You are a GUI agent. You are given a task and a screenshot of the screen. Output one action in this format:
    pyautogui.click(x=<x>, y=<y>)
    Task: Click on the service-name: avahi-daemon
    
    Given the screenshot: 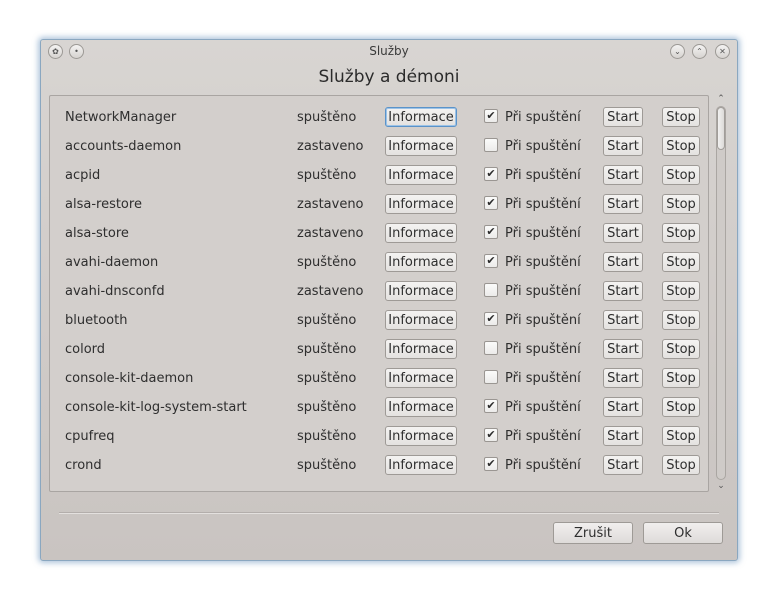 What is the action you would take?
    pyautogui.click(x=112, y=262)
    